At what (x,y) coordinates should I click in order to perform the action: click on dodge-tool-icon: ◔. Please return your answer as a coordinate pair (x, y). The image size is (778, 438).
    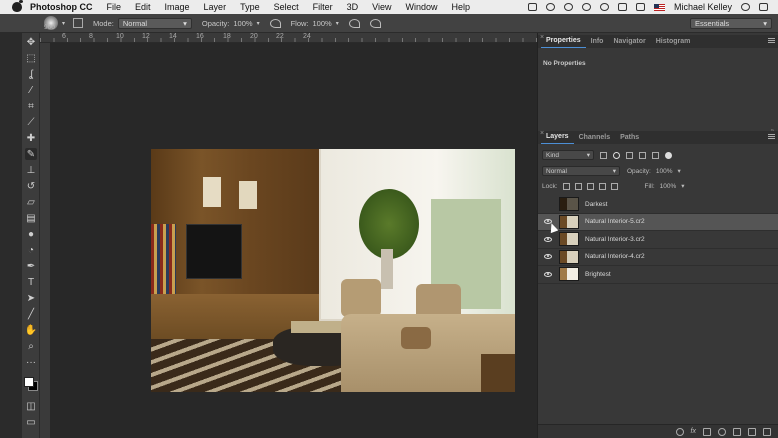
    Looking at the image, I should click on (31, 250).